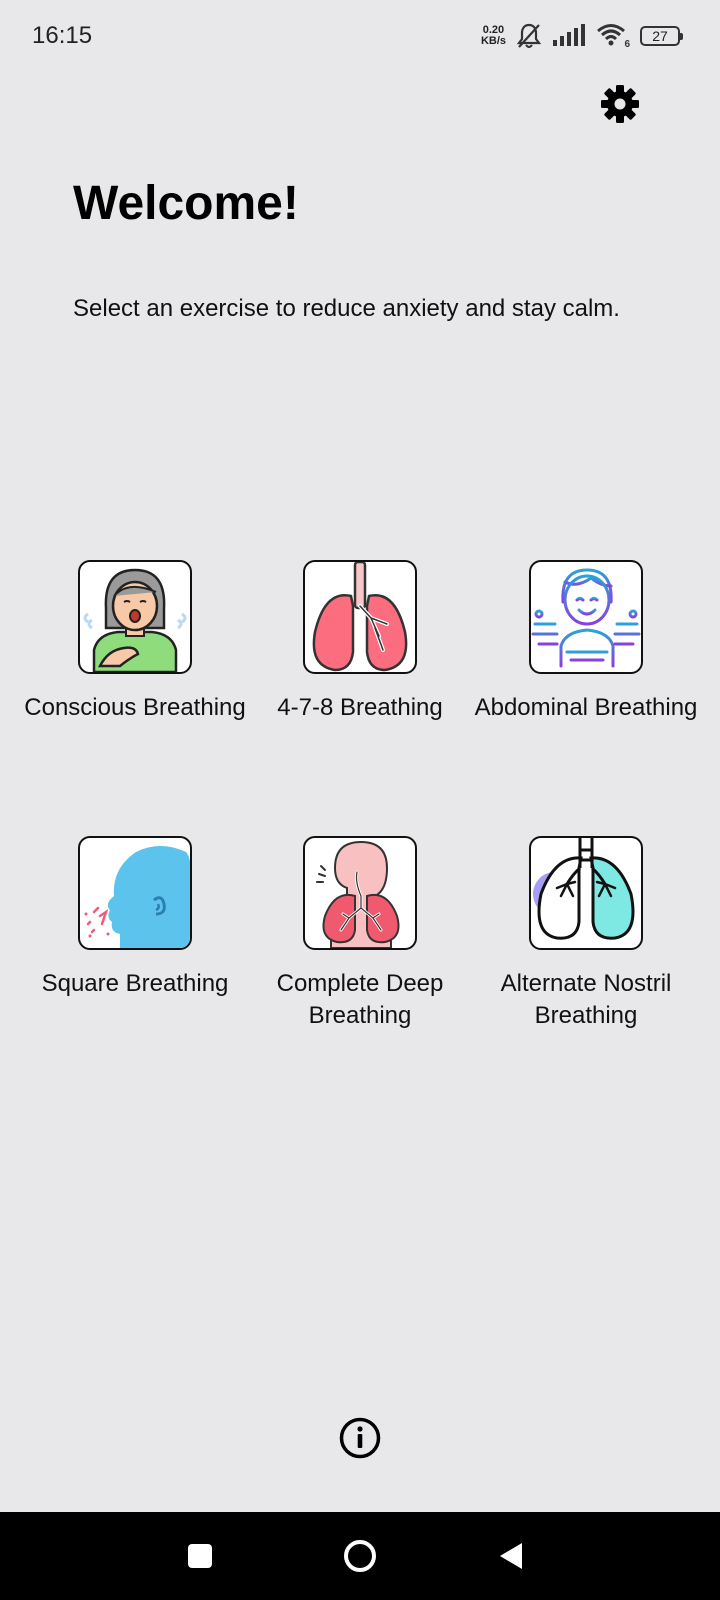 The width and height of the screenshot is (720, 1600). Describe the element at coordinates (586, 999) in the screenshot. I see `tile-label: Alternate Nostril Breathing` at that location.